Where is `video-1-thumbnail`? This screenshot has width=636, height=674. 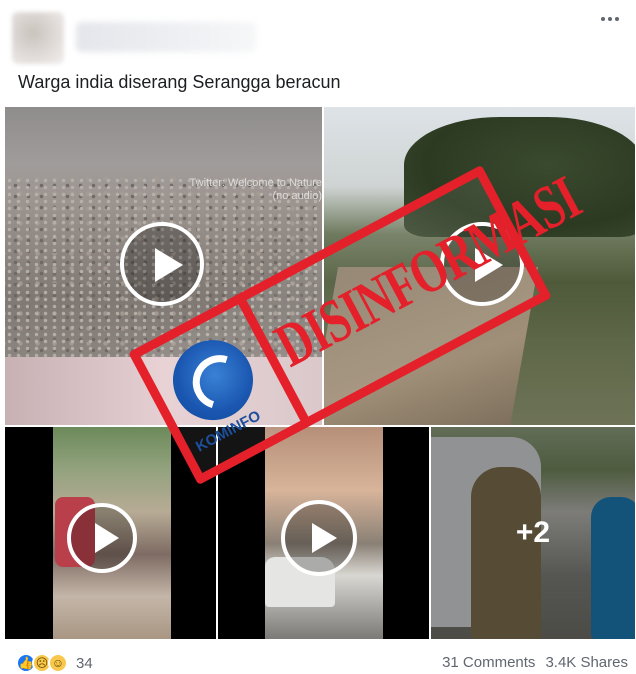
video-1-thumbnail is located at coordinates (163, 267).